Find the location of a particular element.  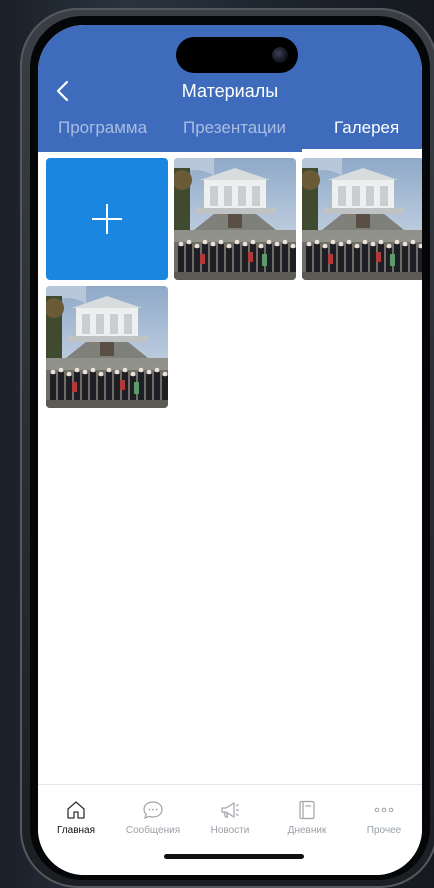

tabbar-label: Прочее is located at coordinates (384, 830).